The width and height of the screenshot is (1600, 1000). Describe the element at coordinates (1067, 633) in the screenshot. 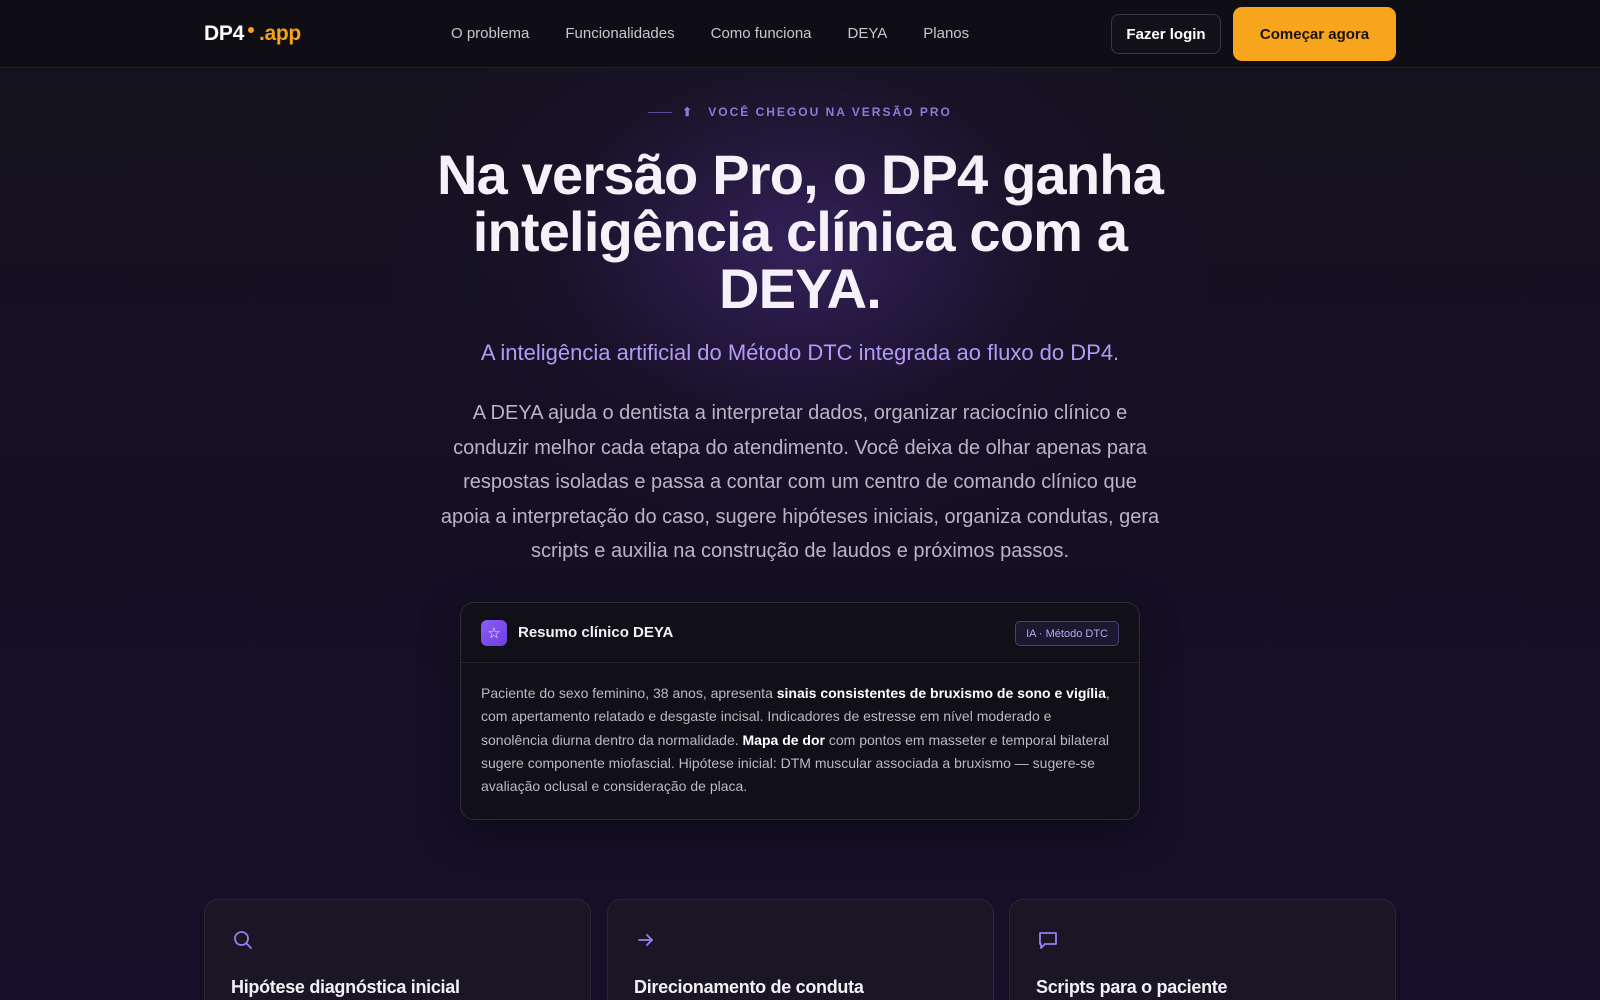

I see `ai-method-badge: IA · Método DTC` at that location.